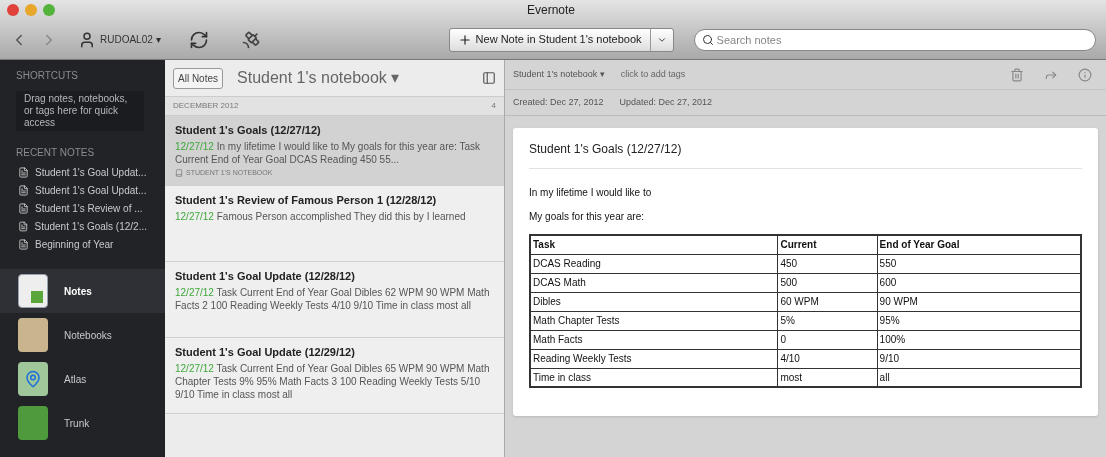  I want to click on table-cell: 60 WPM, so click(827, 301).